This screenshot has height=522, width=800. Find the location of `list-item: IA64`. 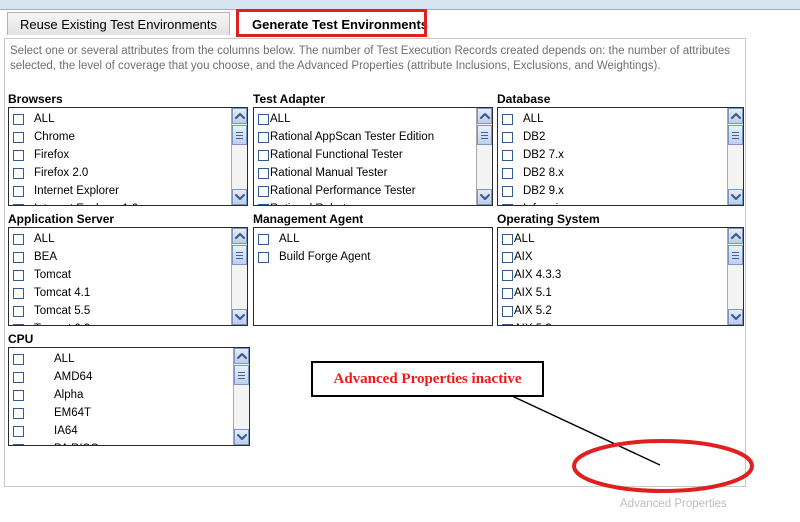

list-item: IA64 is located at coordinates (120, 431).